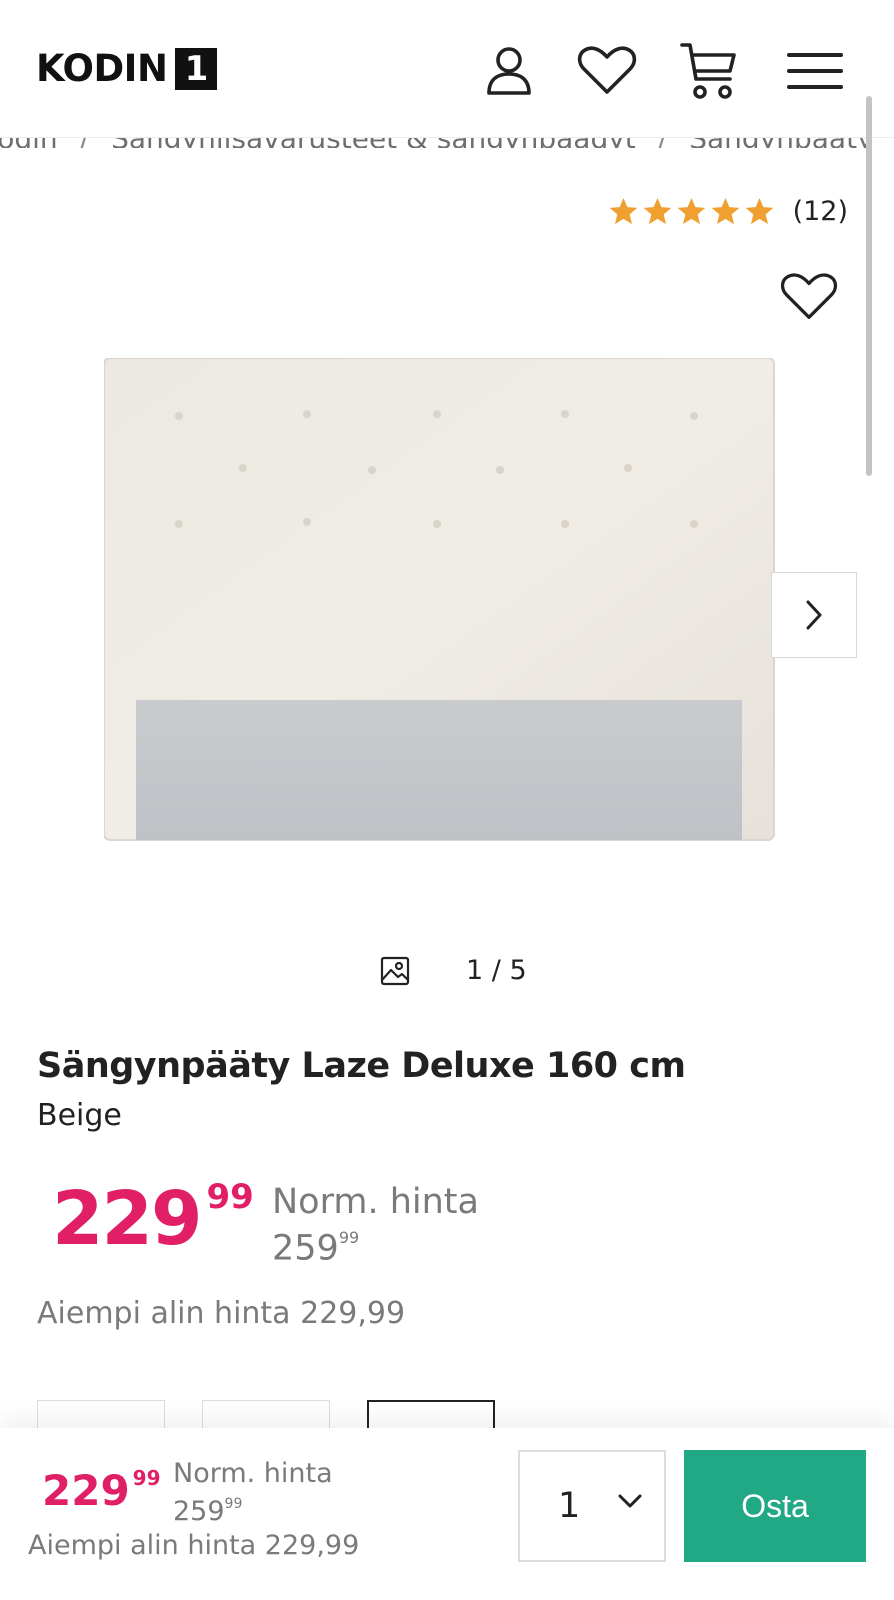  I want to click on product-rating: (12), so click(728, 211).